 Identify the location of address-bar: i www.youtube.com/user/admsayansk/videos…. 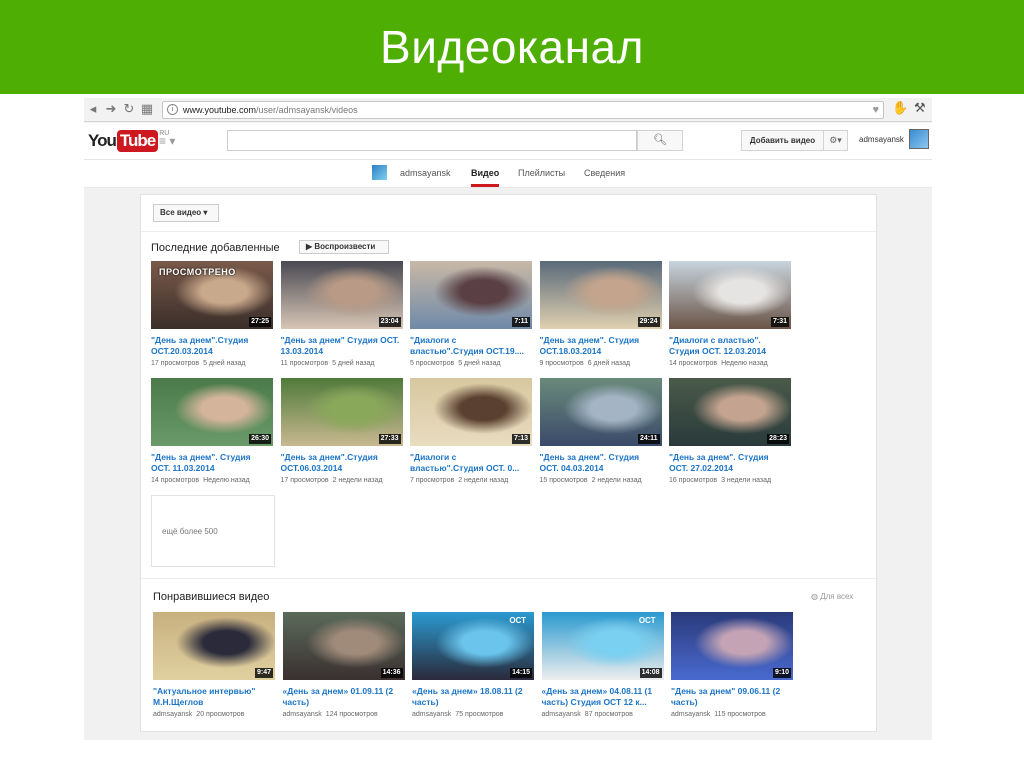
(523, 110).